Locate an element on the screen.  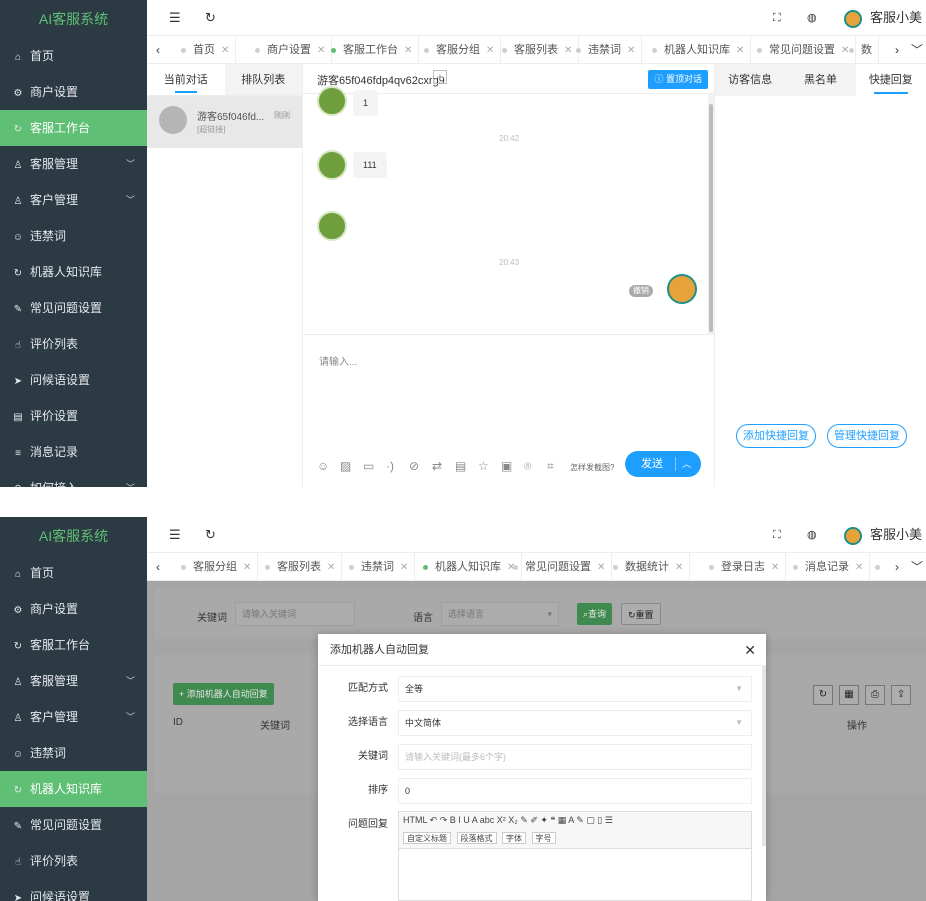
page-tab: 机器人知识库 ✕ is located at coordinates (696, 49).